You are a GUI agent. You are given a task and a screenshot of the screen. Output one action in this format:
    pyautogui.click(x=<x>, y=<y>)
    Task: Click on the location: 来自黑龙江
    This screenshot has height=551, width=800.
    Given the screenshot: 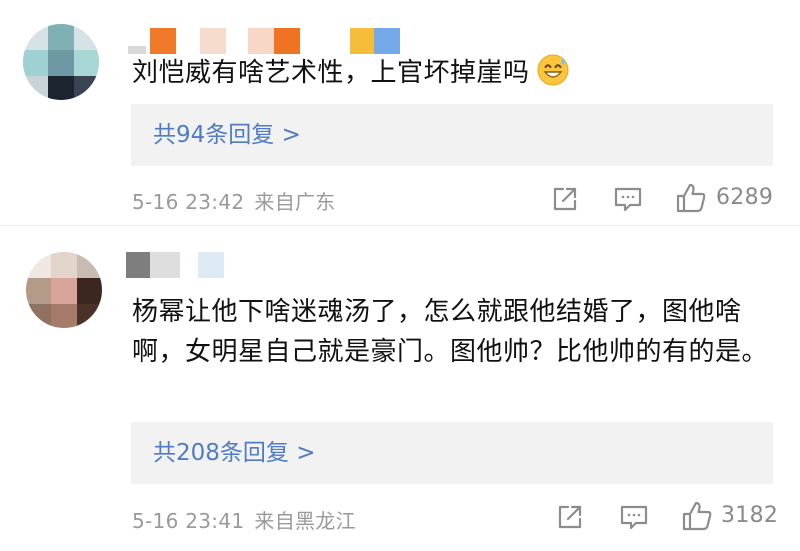 What is the action you would take?
    pyautogui.click(x=305, y=521)
    